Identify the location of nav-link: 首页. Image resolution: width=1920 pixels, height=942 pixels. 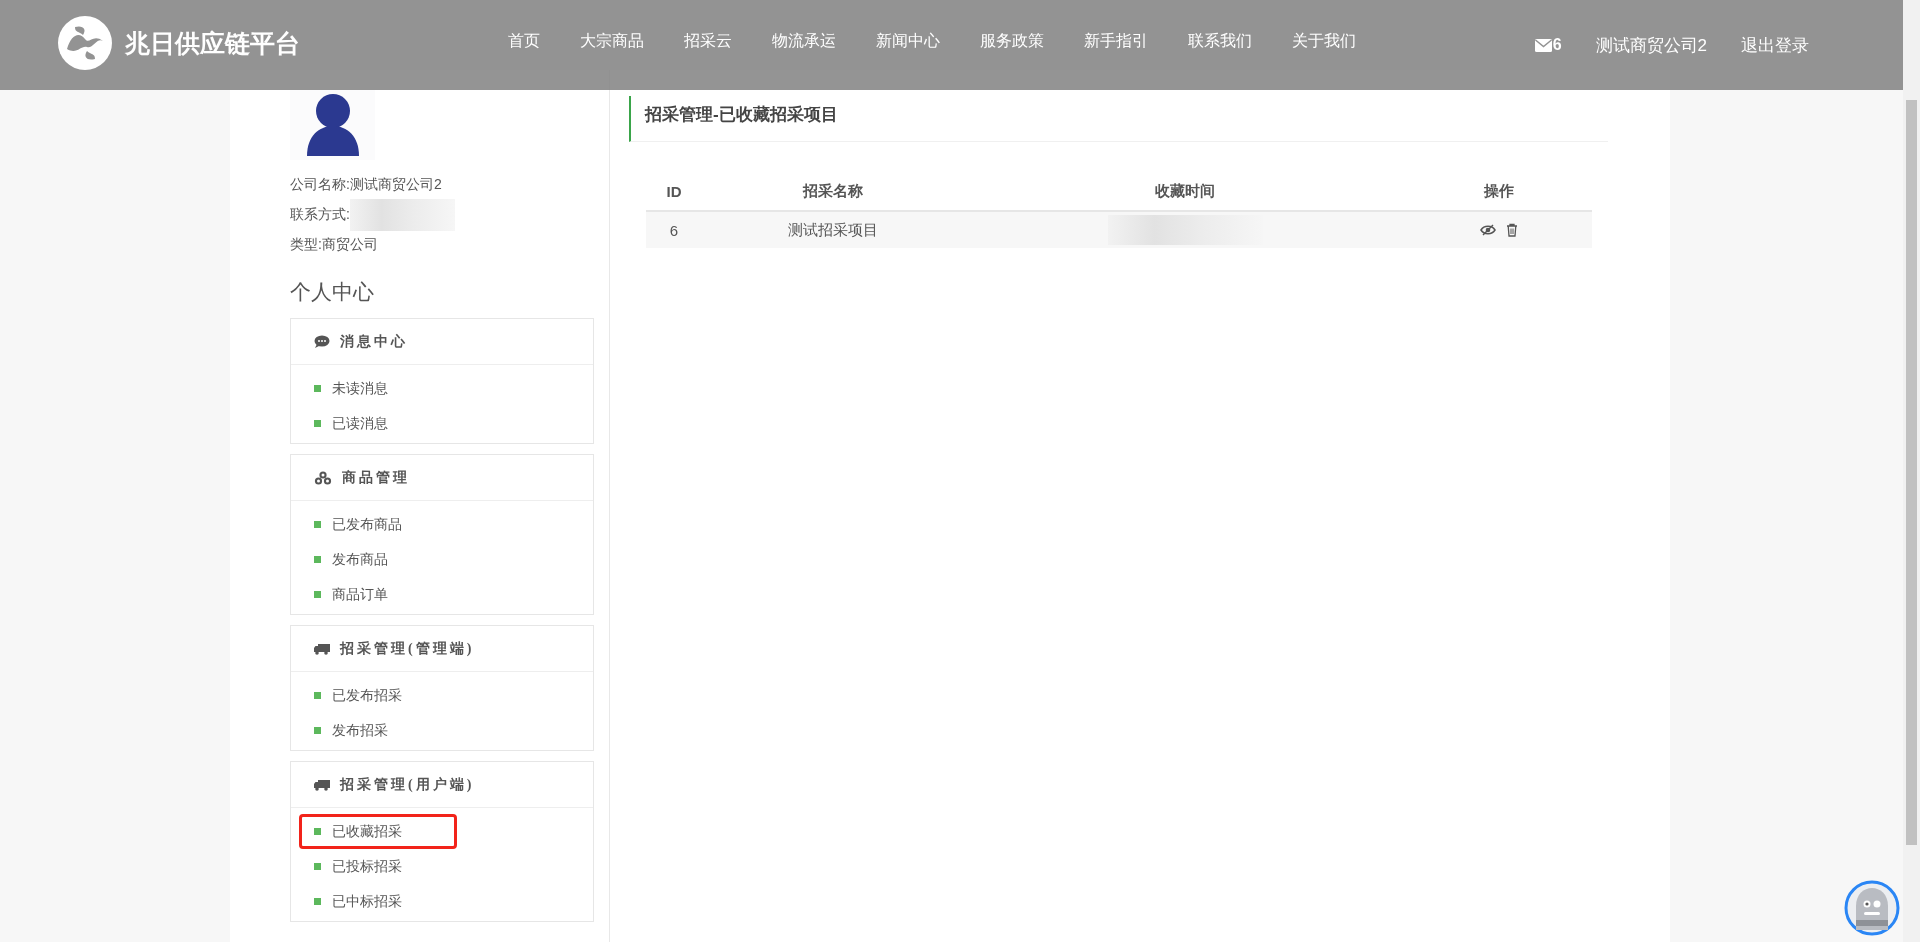
(524, 41).